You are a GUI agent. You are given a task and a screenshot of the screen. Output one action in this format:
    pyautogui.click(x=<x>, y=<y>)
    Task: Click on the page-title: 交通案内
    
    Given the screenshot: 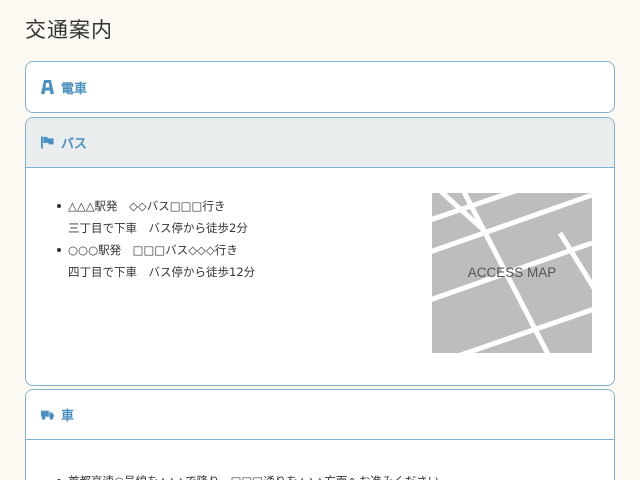 What is the action you would take?
    pyautogui.click(x=69, y=30)
    